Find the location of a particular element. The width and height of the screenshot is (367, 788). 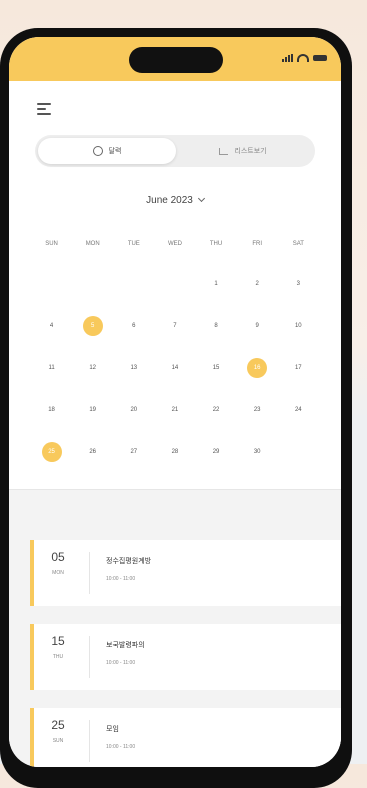

calendar-day: 14 is located at coordinates (174, 368).